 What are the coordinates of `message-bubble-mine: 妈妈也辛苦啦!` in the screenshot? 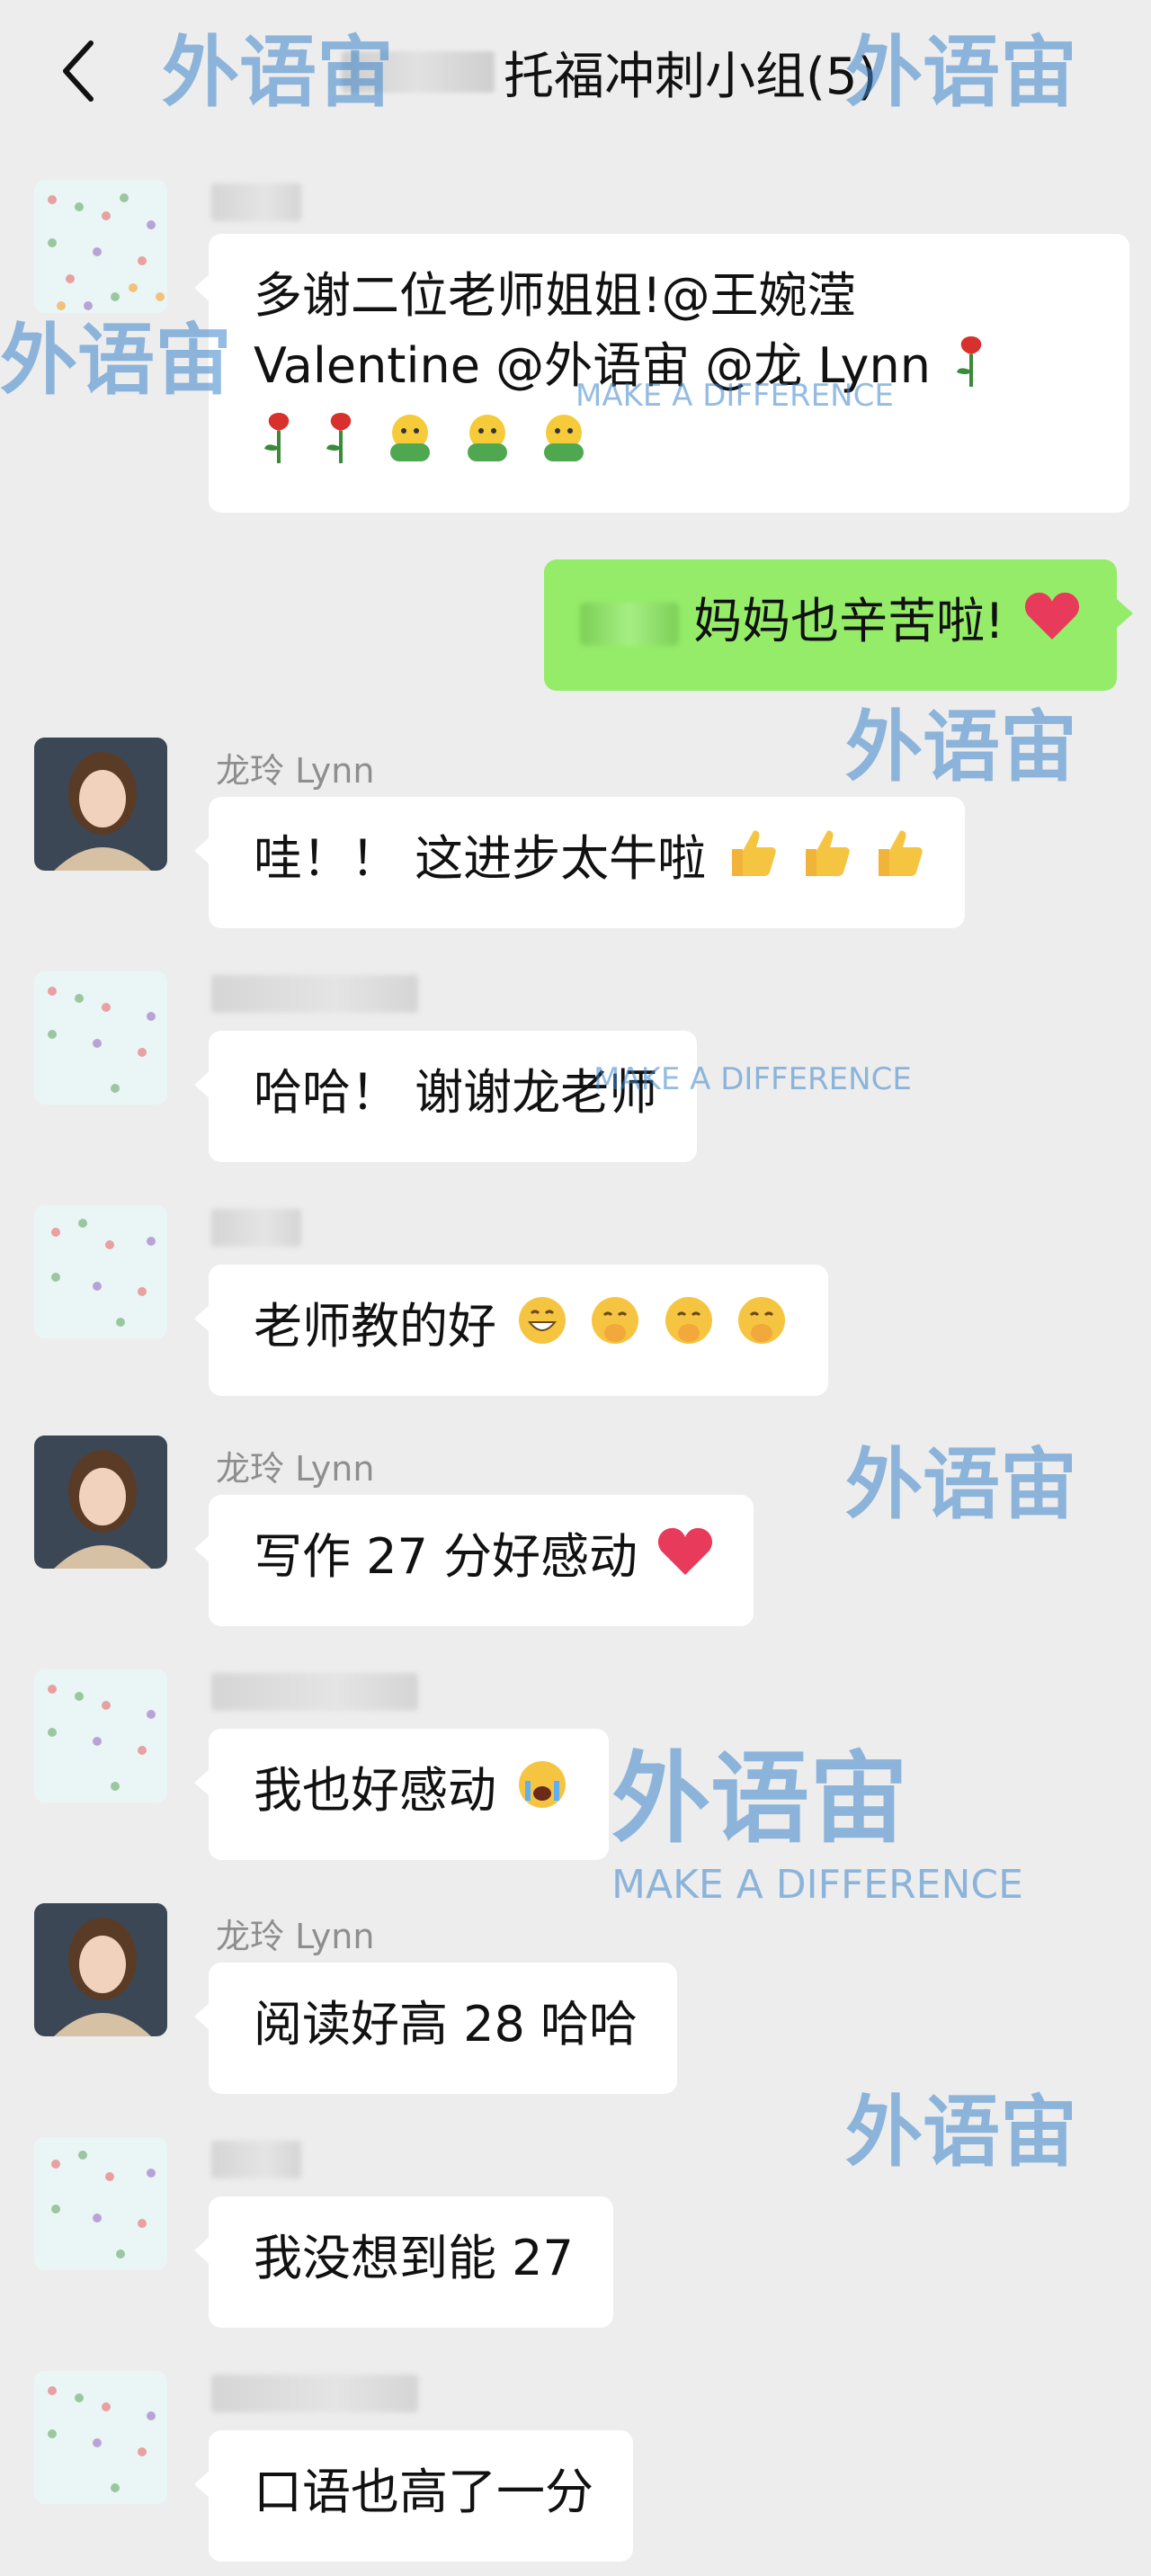 It's located at (839, 625).